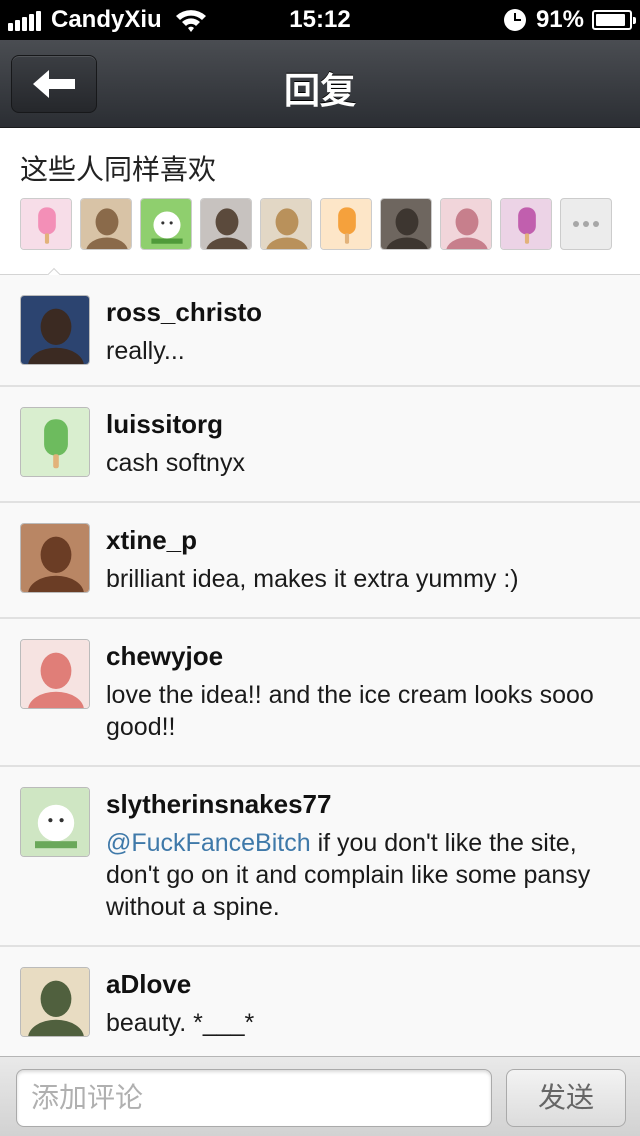  Describe the element at coordinates (164, 656) in the screenshot. I see `comment-username: chewyjoe` at that location.